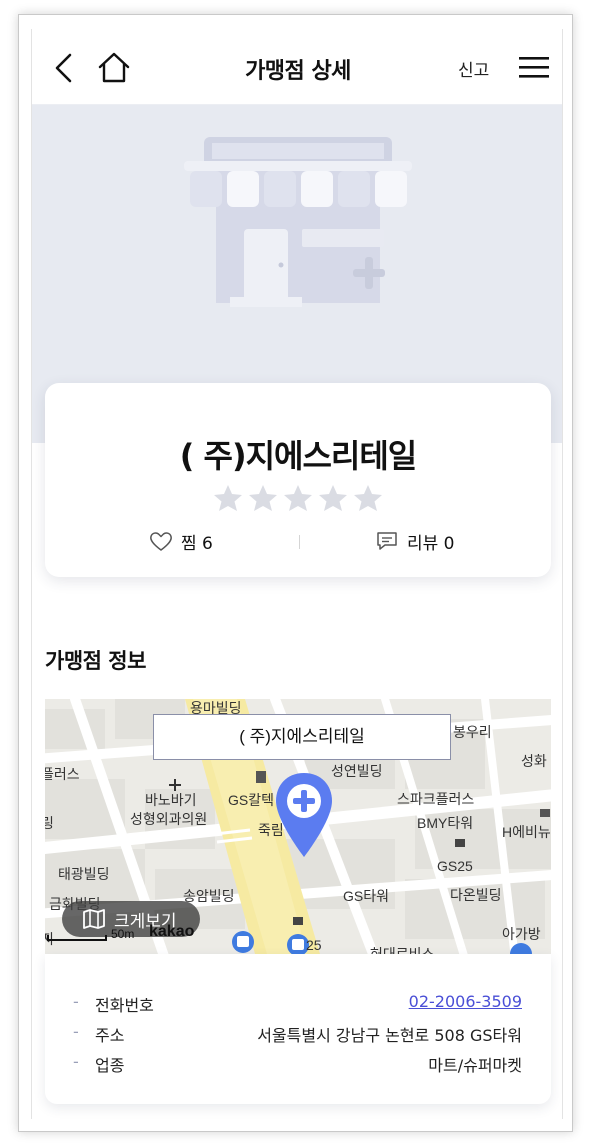  What do you see at coordinates (366, 896) in the screenshot?
I see `map-place-label: GS타워` at bounding box center [366, 896].